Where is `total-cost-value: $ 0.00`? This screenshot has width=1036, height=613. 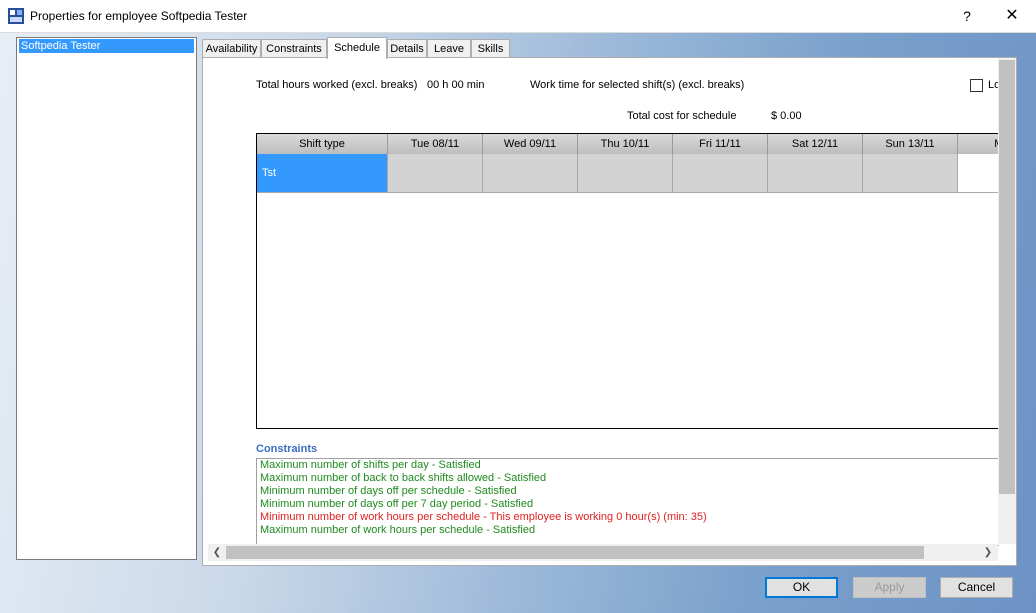
total-cost-value: $ 0.00 is located at coordinates (786, 116).